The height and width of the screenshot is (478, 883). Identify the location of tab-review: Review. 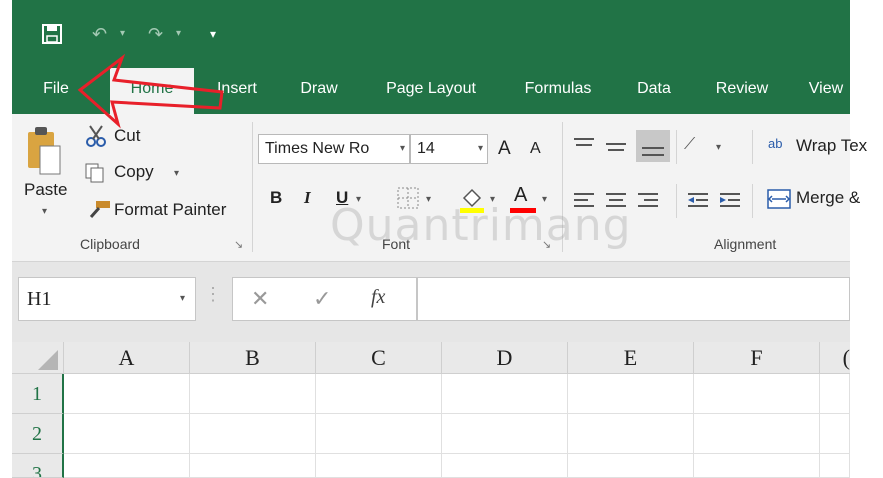
(742, 91).